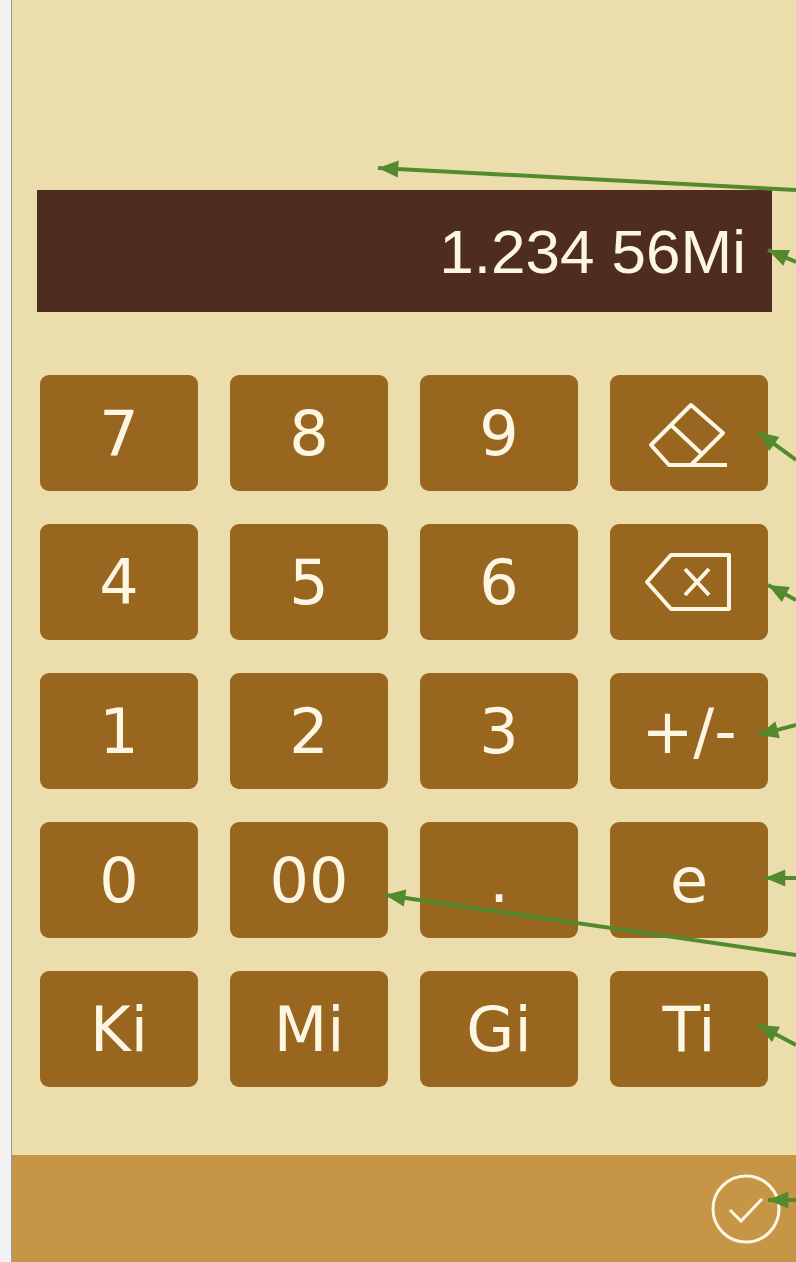 The height and width of the screenshot is (1262, 796). Describe the element at coordinates (119, 1029) in the screenshot. I see `key-button: Ki` at that location.